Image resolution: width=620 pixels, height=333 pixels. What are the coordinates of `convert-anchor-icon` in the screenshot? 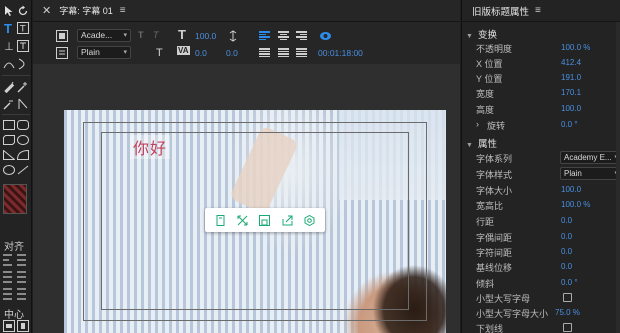 It's located at (23, 104).